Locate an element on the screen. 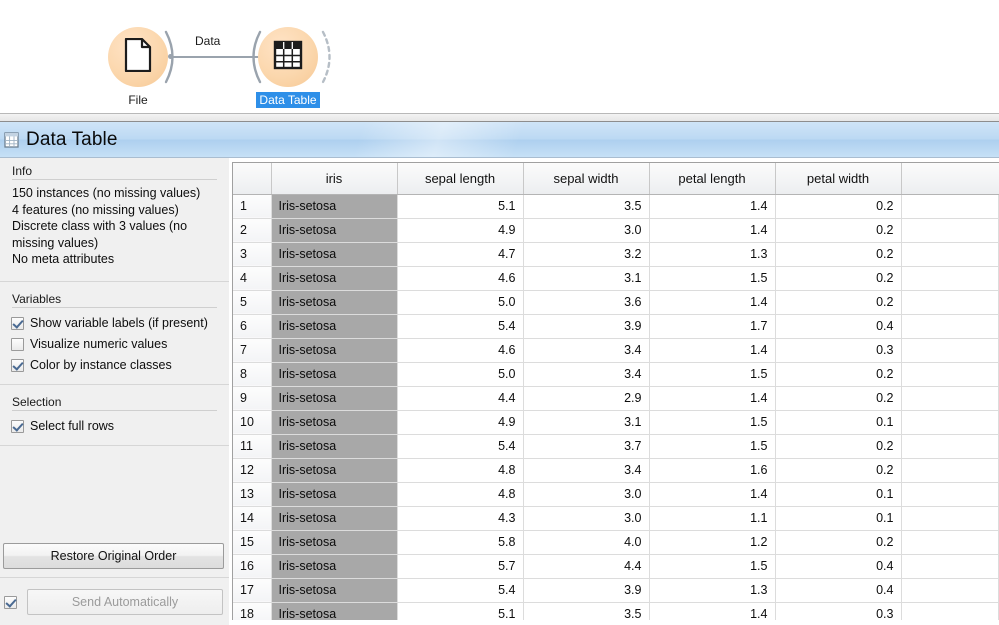 This screenshot has height=625, width=999. cell-sepal-width: 2.9 is located at coordinates (586, 398).